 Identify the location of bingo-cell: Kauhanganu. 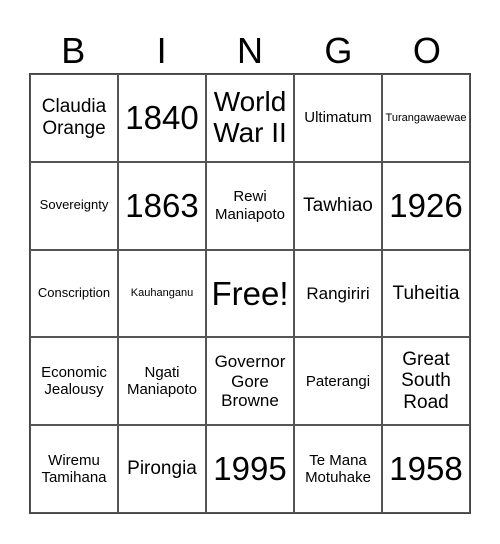
(162, 293).